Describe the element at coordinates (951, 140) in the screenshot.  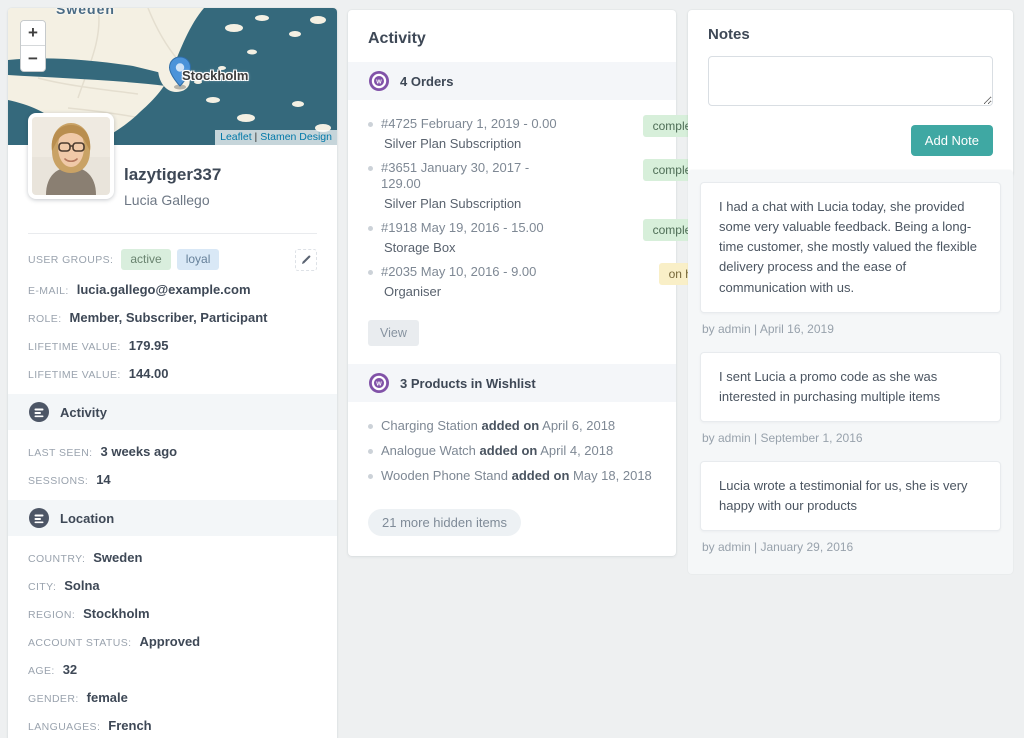
I see `add-note-button: Add Note` at that location.